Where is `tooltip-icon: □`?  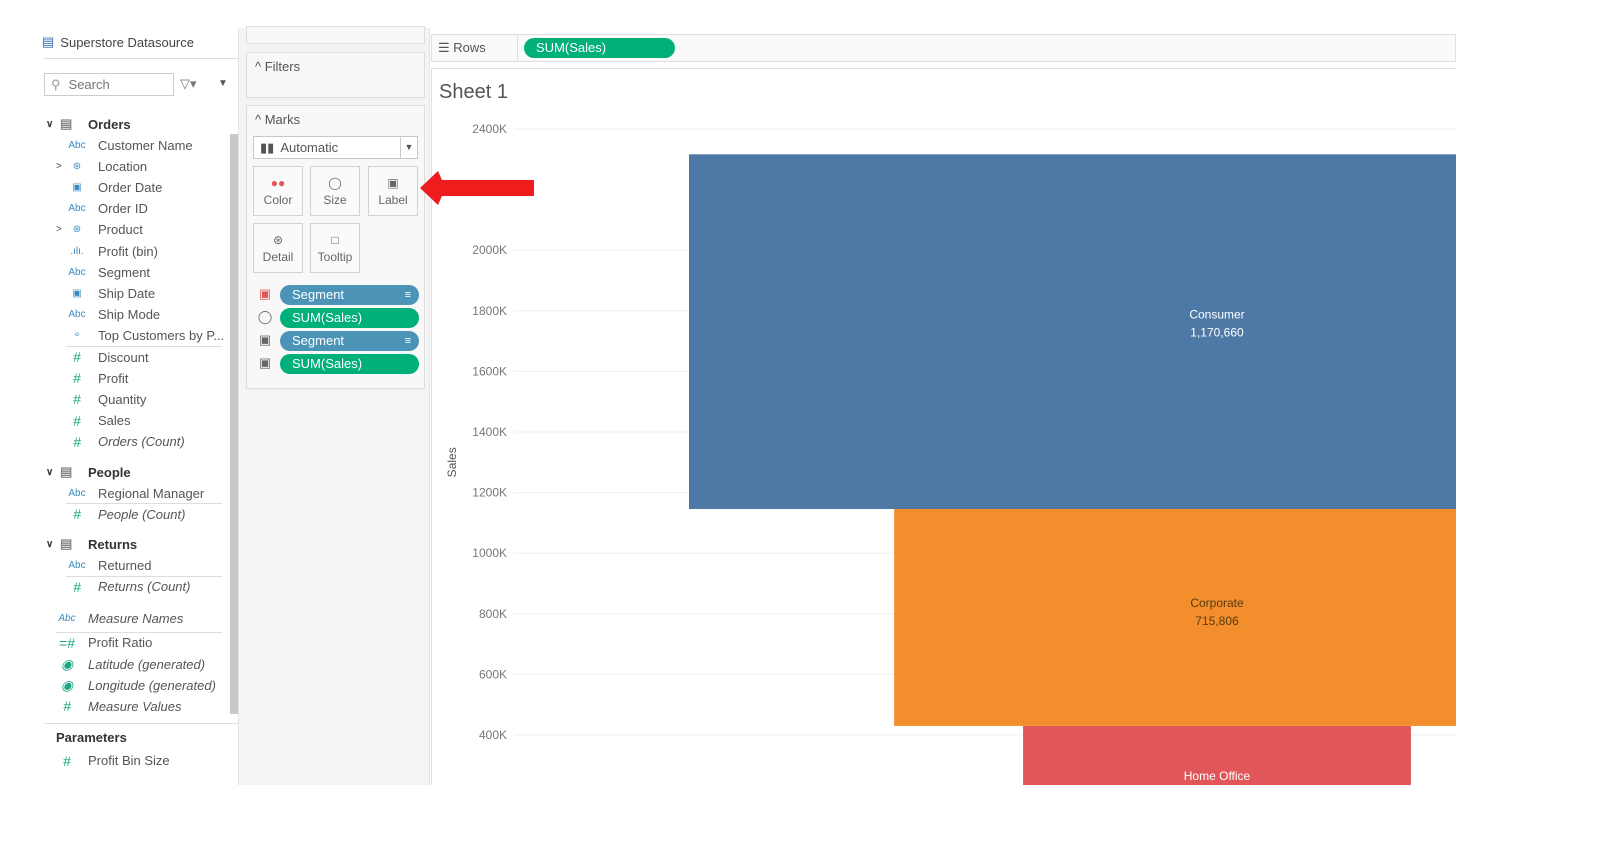 tooltip-icon: □ is located at coordinates (335, 239).